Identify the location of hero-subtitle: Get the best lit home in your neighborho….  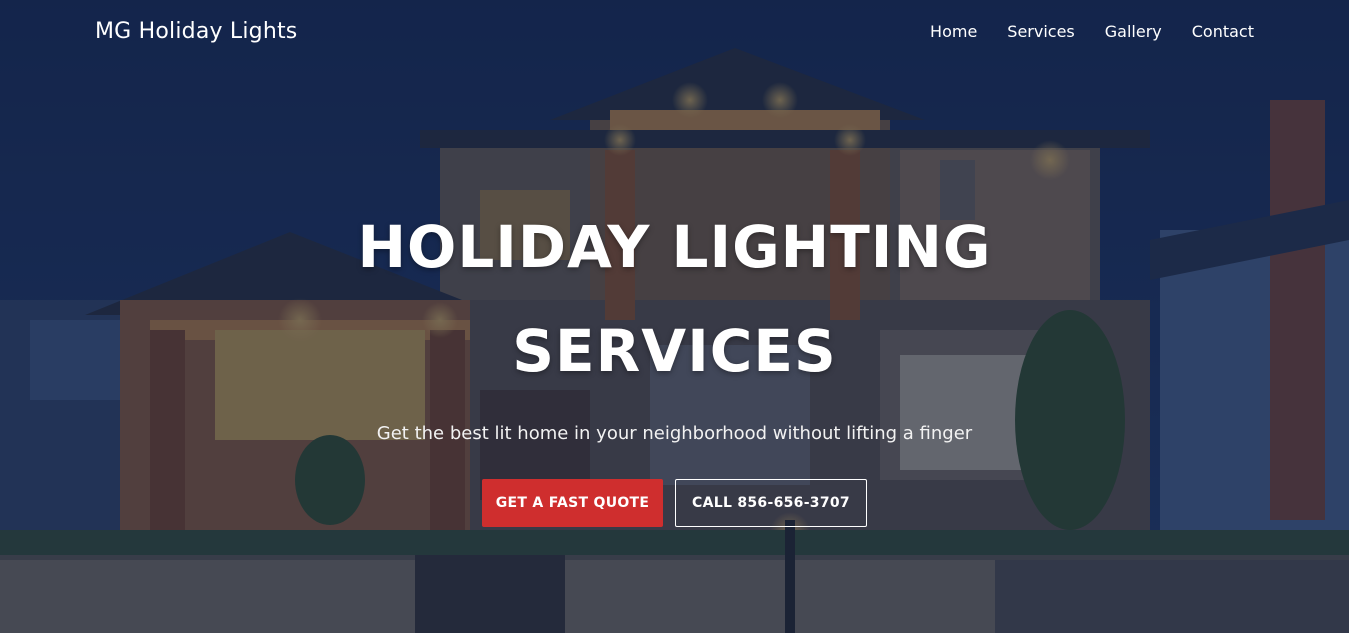
(674, 433).